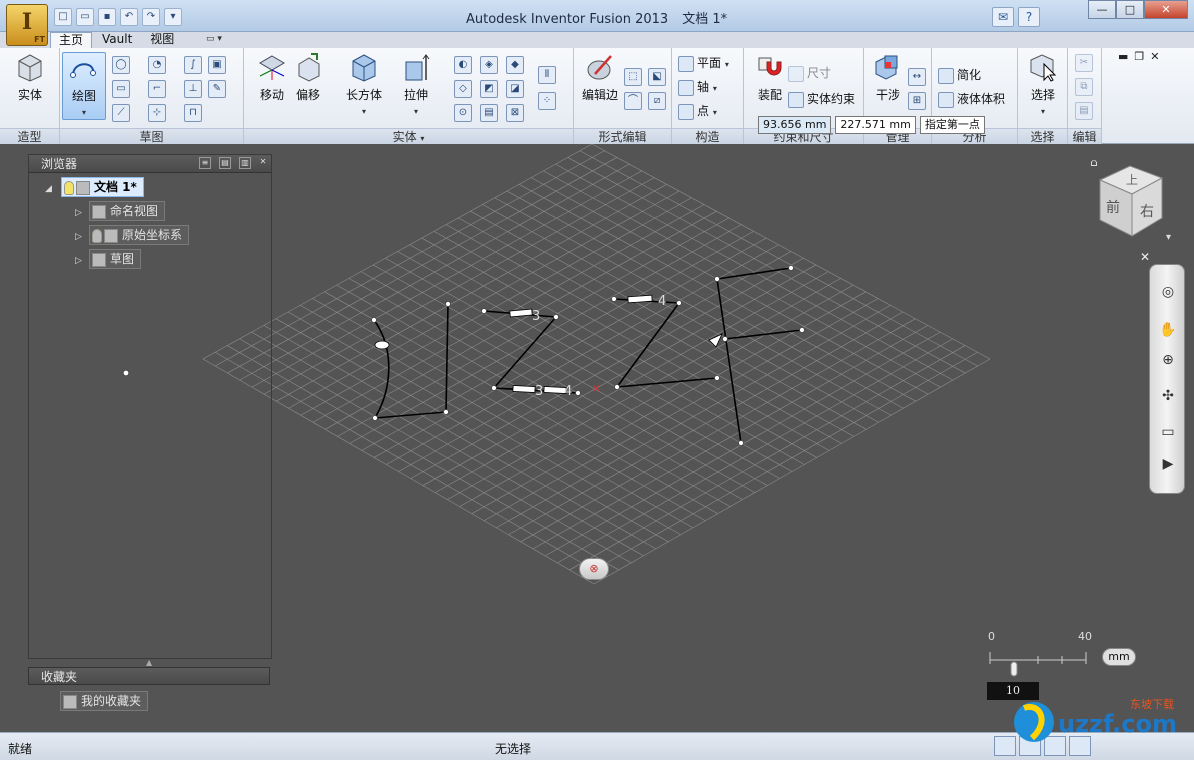  What do you see at coordinates (308, 86) in the screenshot?
I see `offset-button: 偏移` at bounding box center [308, 86].